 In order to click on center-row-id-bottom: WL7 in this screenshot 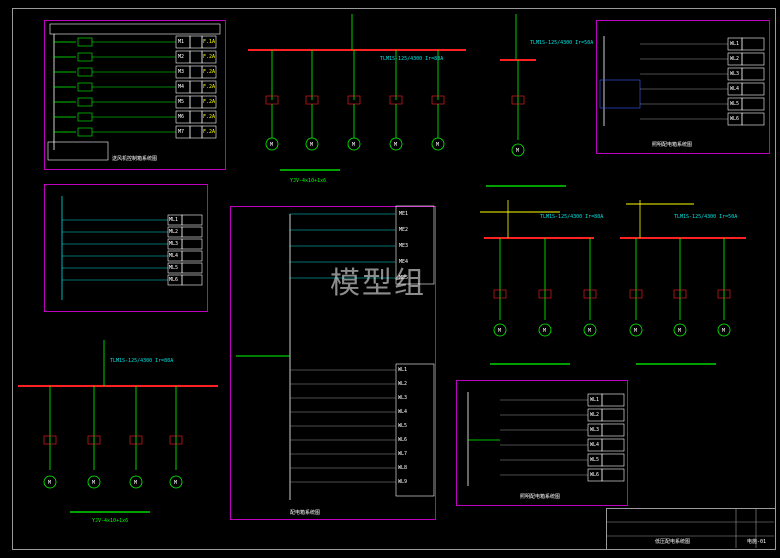, I will do `click(403, 454)`.